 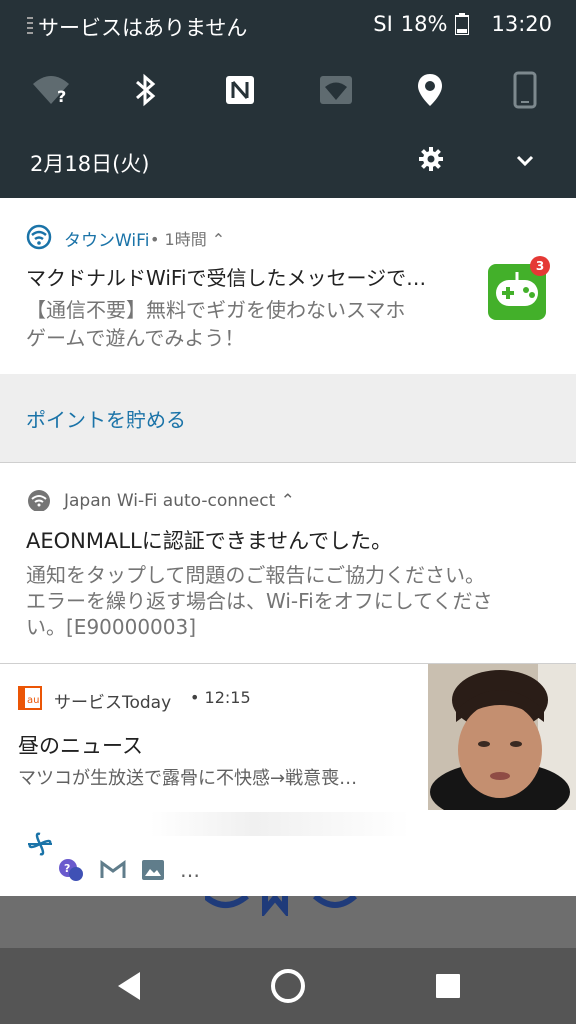 What do you see at coordinates (179, 501) in the screenshot?
I see `notification-app-name: Japan Wi-Fi auto-connect ⌃` at bounding box center [179, 501].